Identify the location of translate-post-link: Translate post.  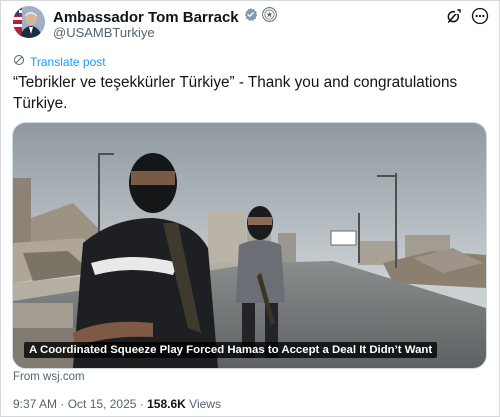
(59, 61).